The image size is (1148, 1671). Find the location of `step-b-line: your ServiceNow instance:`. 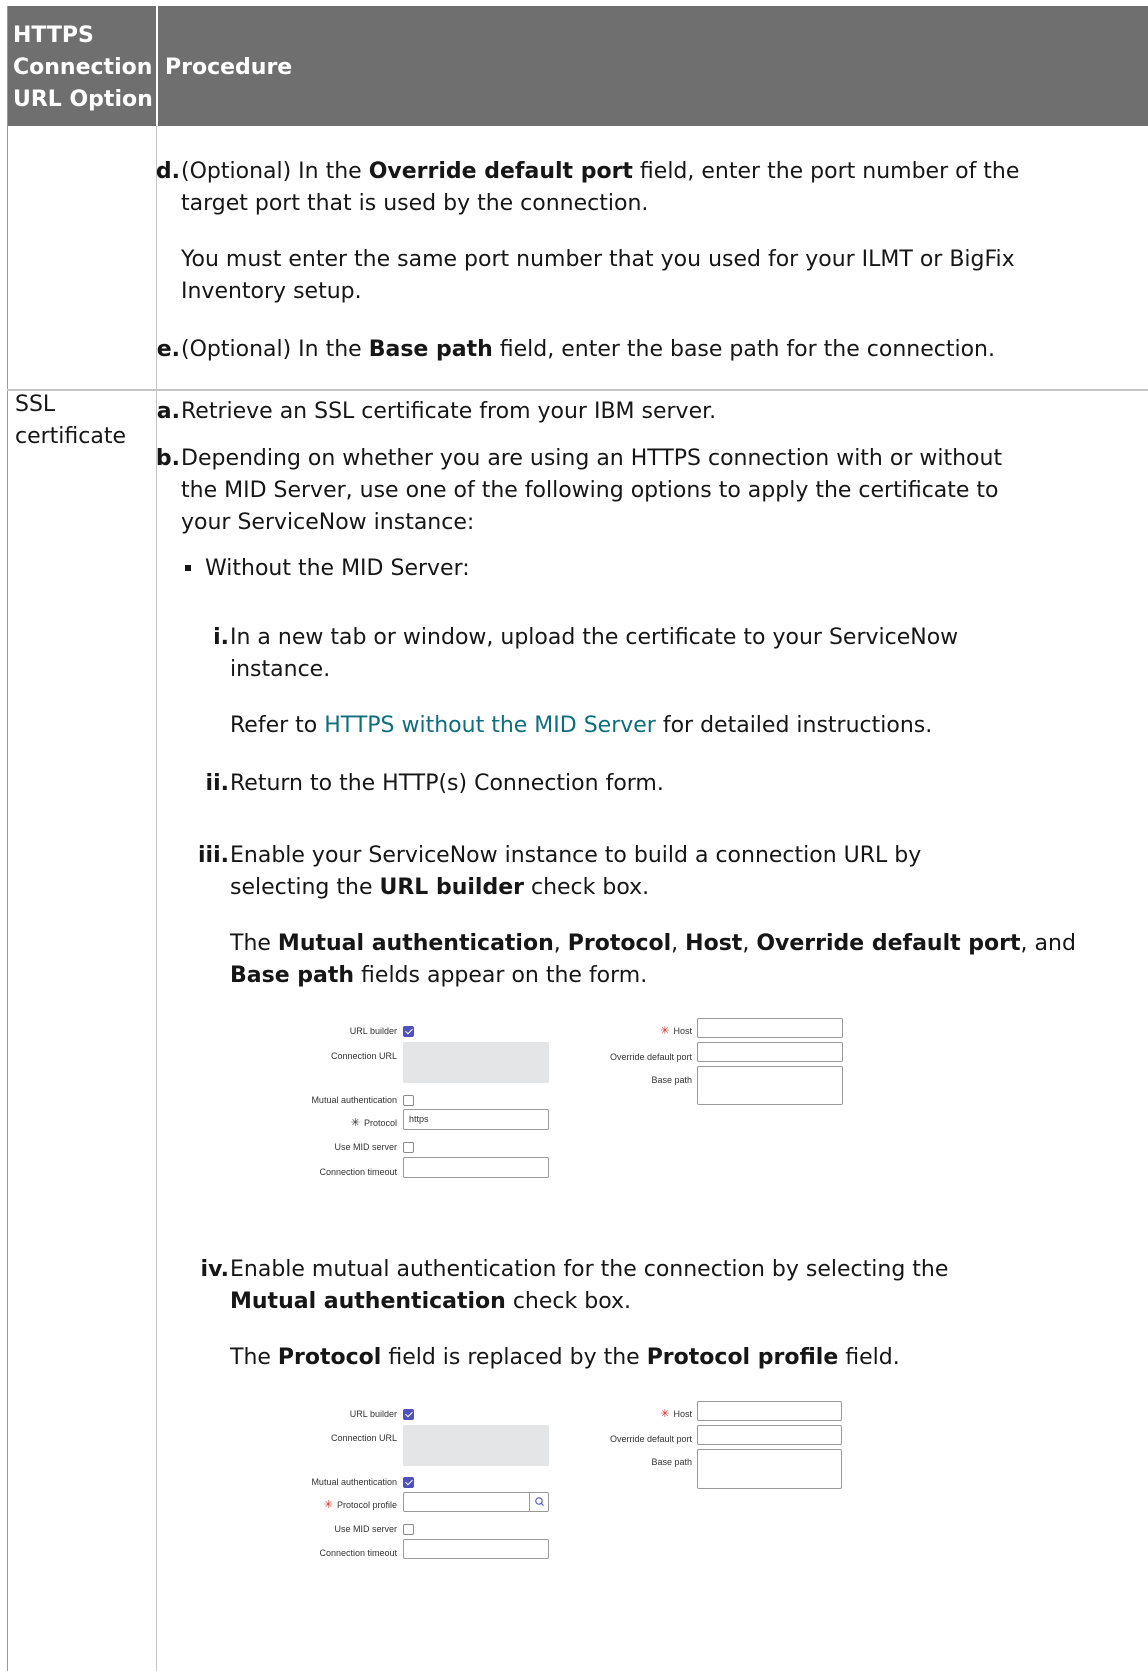

step-b-line: your ServiceNow instance: is located at coordinates (328, 522).